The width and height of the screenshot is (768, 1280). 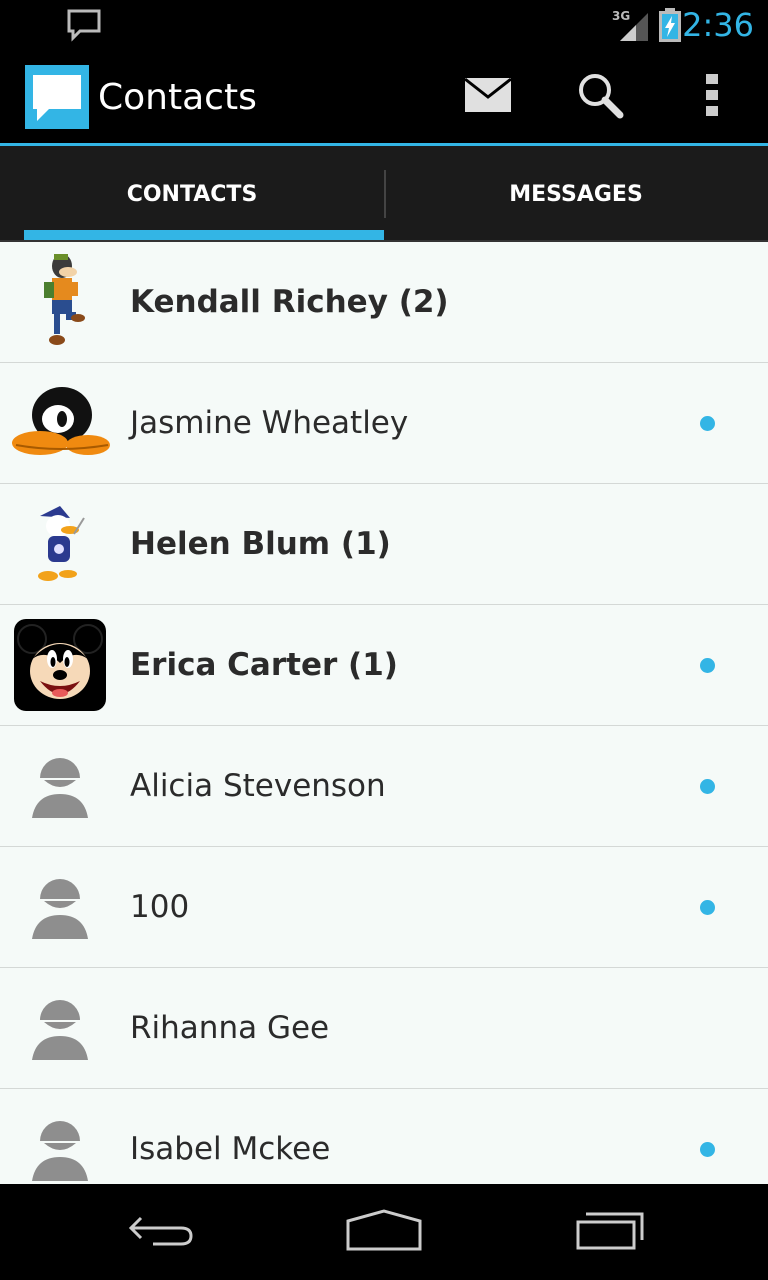 What do you see at coordinates (258, 786) in the screenshot?
I see `contact-name: Alicia Stevenson` at bounding box center [258, 786].